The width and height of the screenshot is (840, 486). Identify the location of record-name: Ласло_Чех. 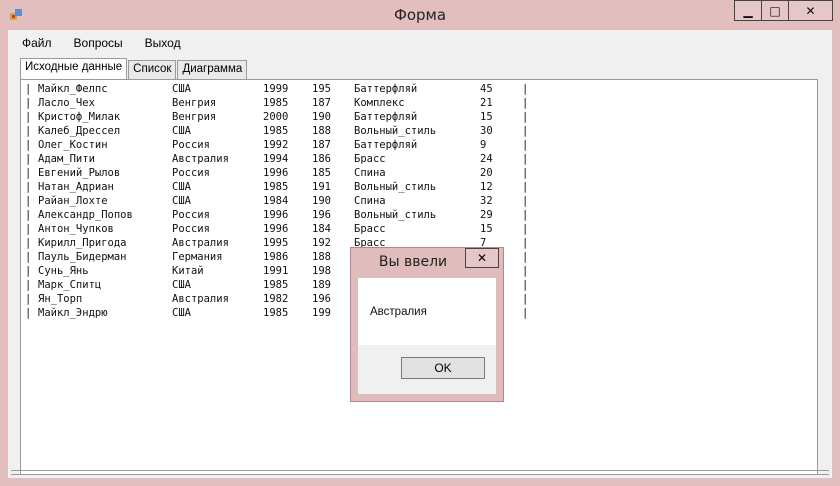
(66, 103).